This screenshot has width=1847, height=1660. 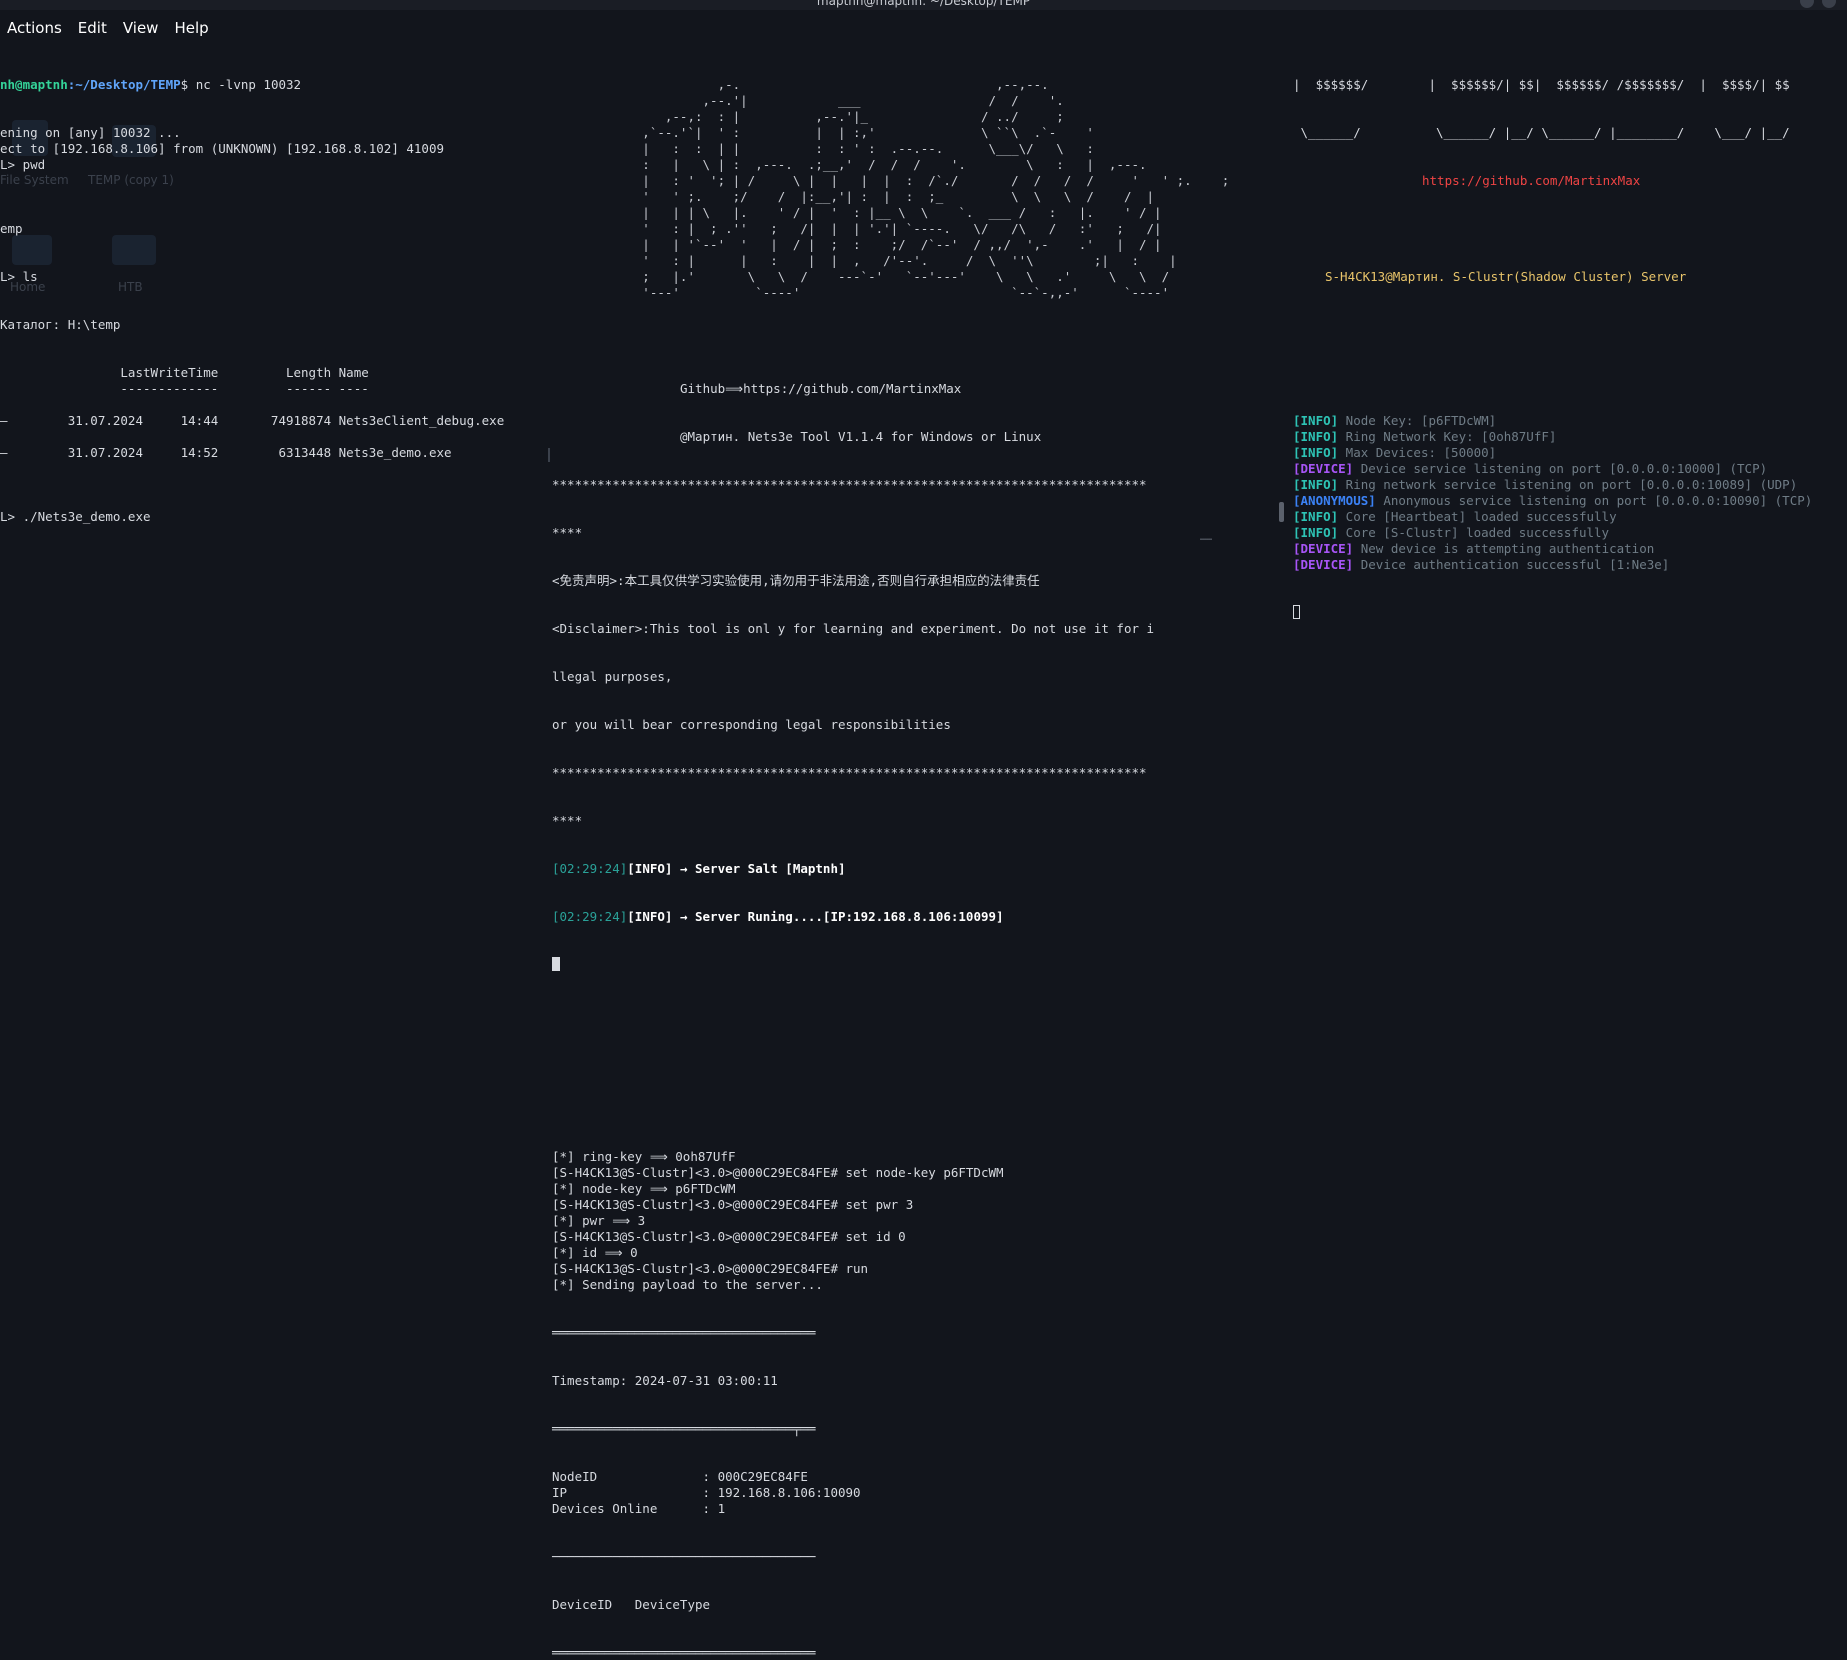 What do you see at coordinates (923, 4) in the screenshot?
I see `window-title: maptnh@maptnh: ~/Desktop/TEMP` at bounding box center [923, 4].